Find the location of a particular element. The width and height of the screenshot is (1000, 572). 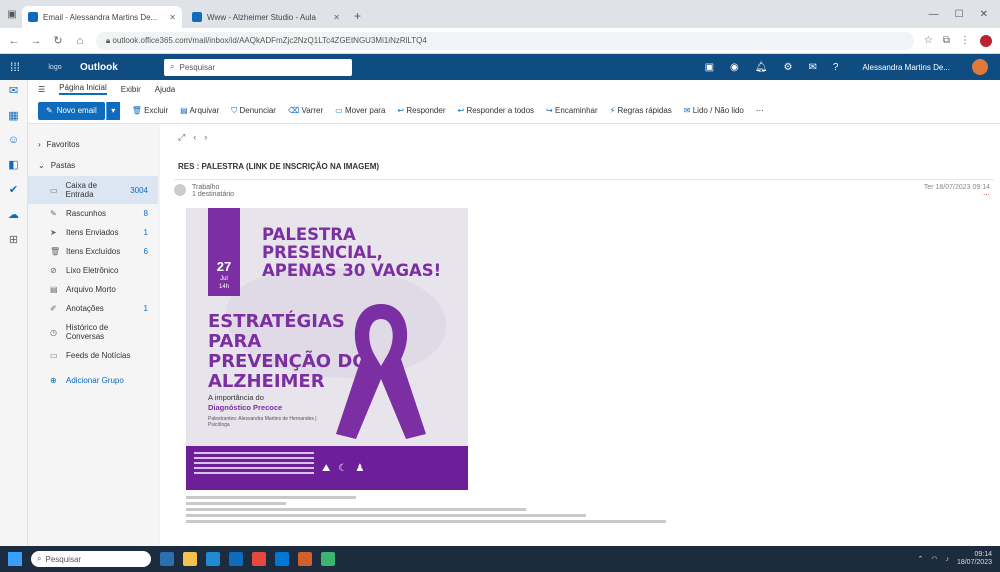

sweep-button: ⌫ Varrer is located at coordinates (305, 110).